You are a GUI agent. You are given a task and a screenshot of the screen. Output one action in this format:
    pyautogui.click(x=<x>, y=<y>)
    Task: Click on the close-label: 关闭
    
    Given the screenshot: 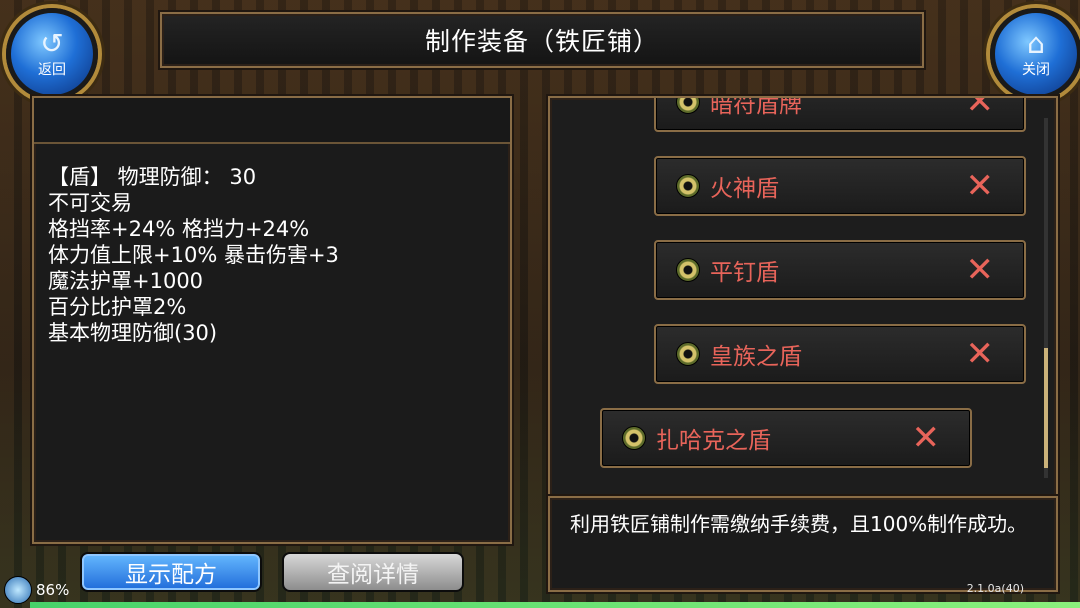 What is the action you would take?
    pyautogui.click(x=1036, y=70)
    